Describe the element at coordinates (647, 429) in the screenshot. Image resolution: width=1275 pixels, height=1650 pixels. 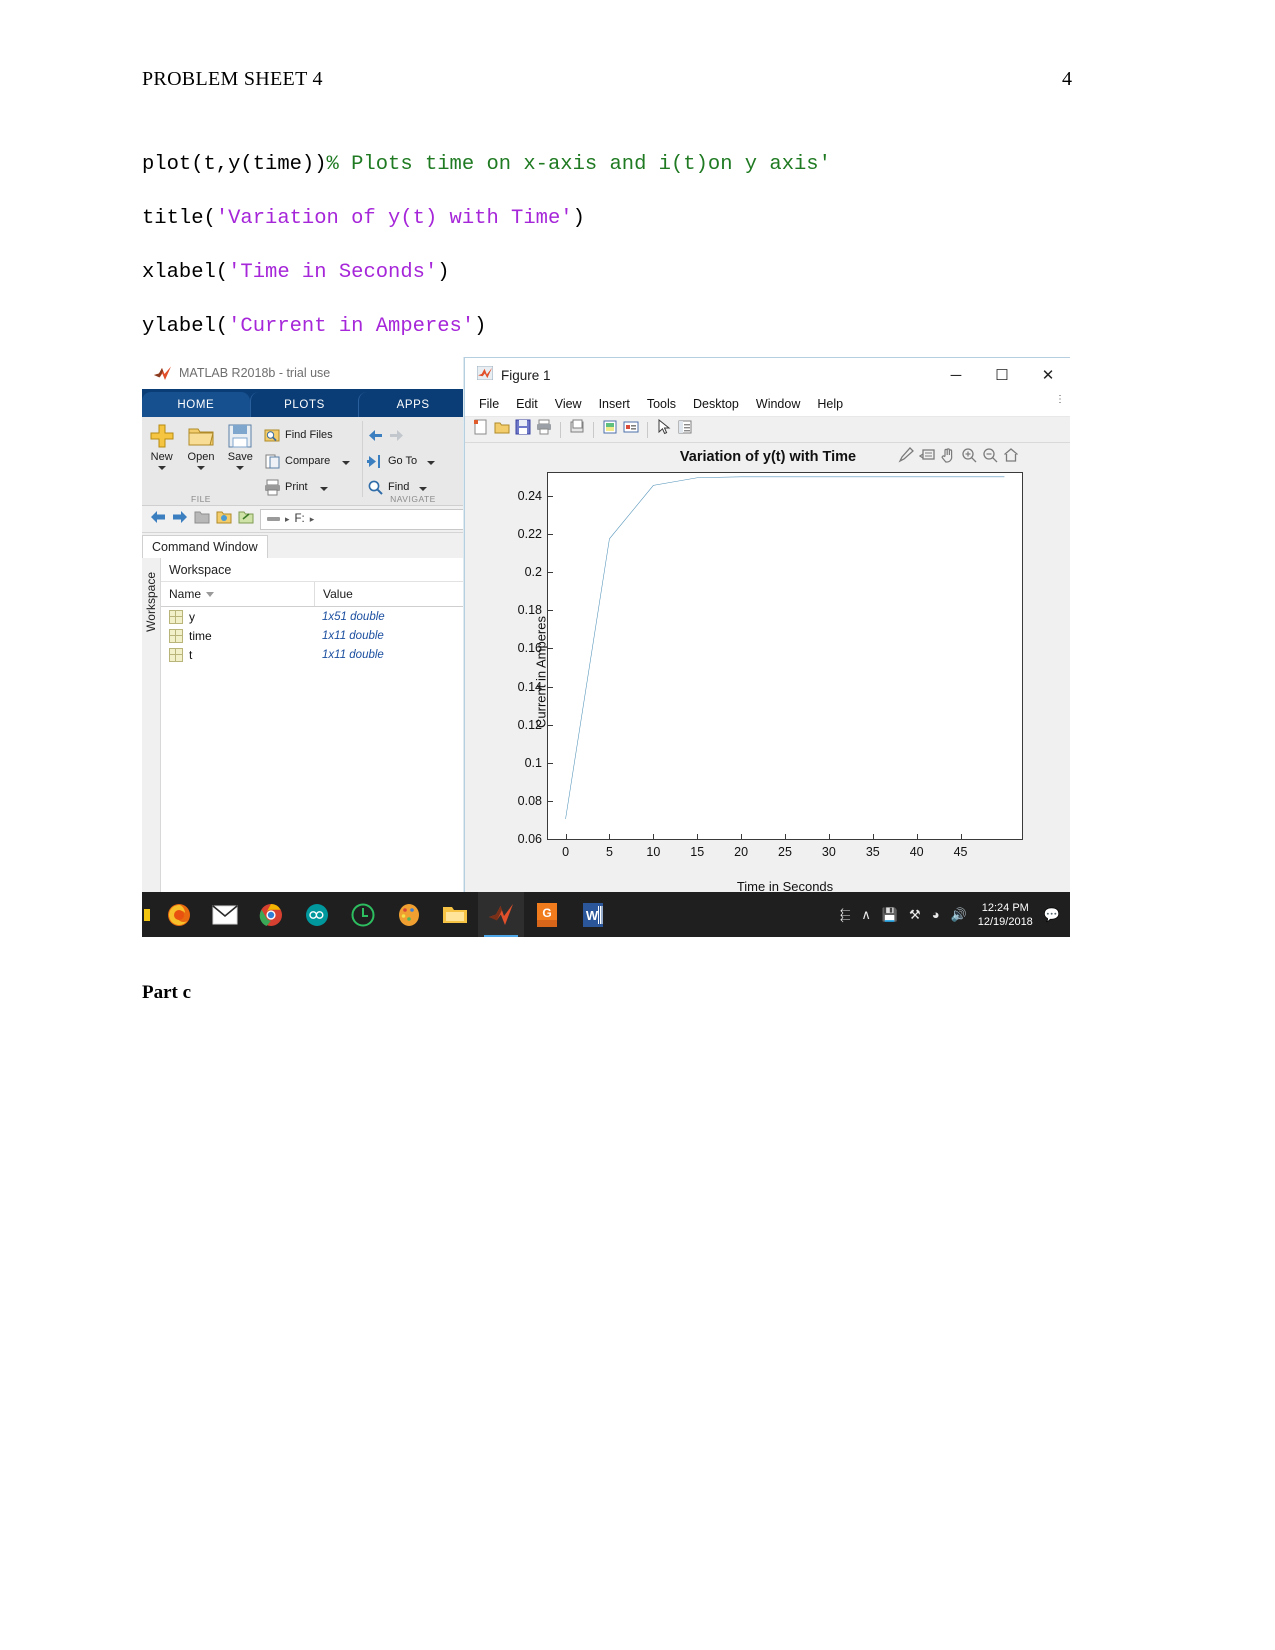
I see `toolbar-divider` at that location.